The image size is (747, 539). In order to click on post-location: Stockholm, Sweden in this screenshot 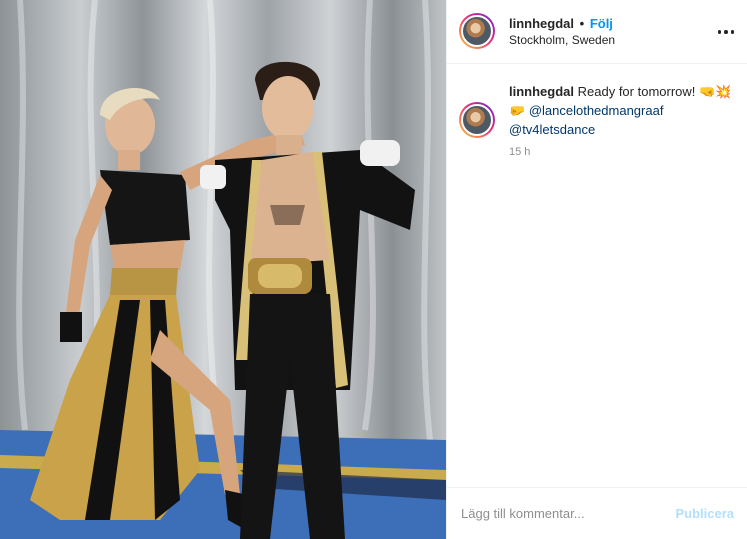, I will do `click(562, 40)`.